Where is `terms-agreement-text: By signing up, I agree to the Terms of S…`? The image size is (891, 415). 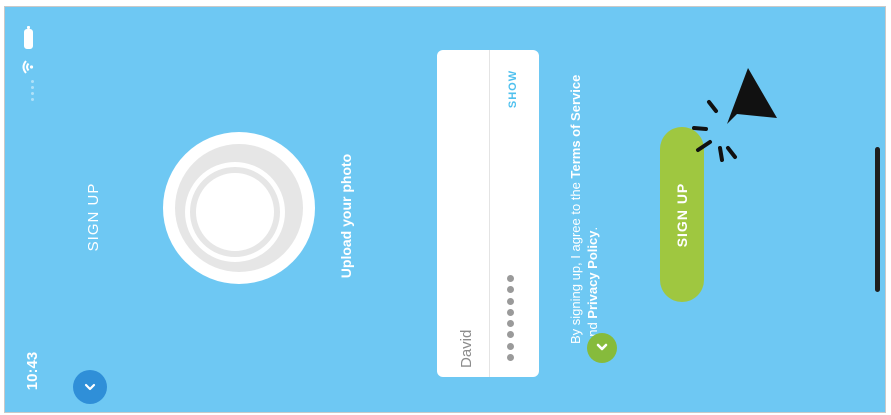 terms-agreement-text: By signing up, I agree to the Terms of S… is located at coordinates (585, 209).